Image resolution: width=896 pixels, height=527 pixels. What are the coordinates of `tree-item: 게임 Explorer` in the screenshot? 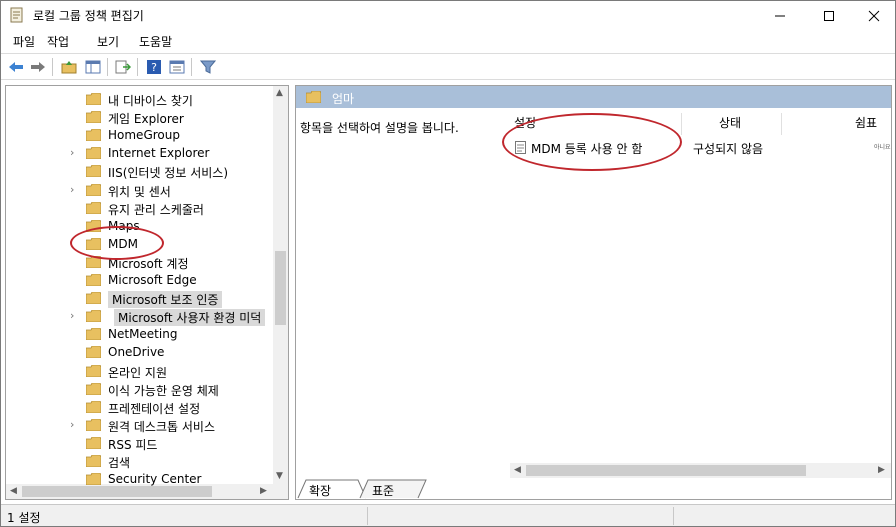 It's located at (141, 117).